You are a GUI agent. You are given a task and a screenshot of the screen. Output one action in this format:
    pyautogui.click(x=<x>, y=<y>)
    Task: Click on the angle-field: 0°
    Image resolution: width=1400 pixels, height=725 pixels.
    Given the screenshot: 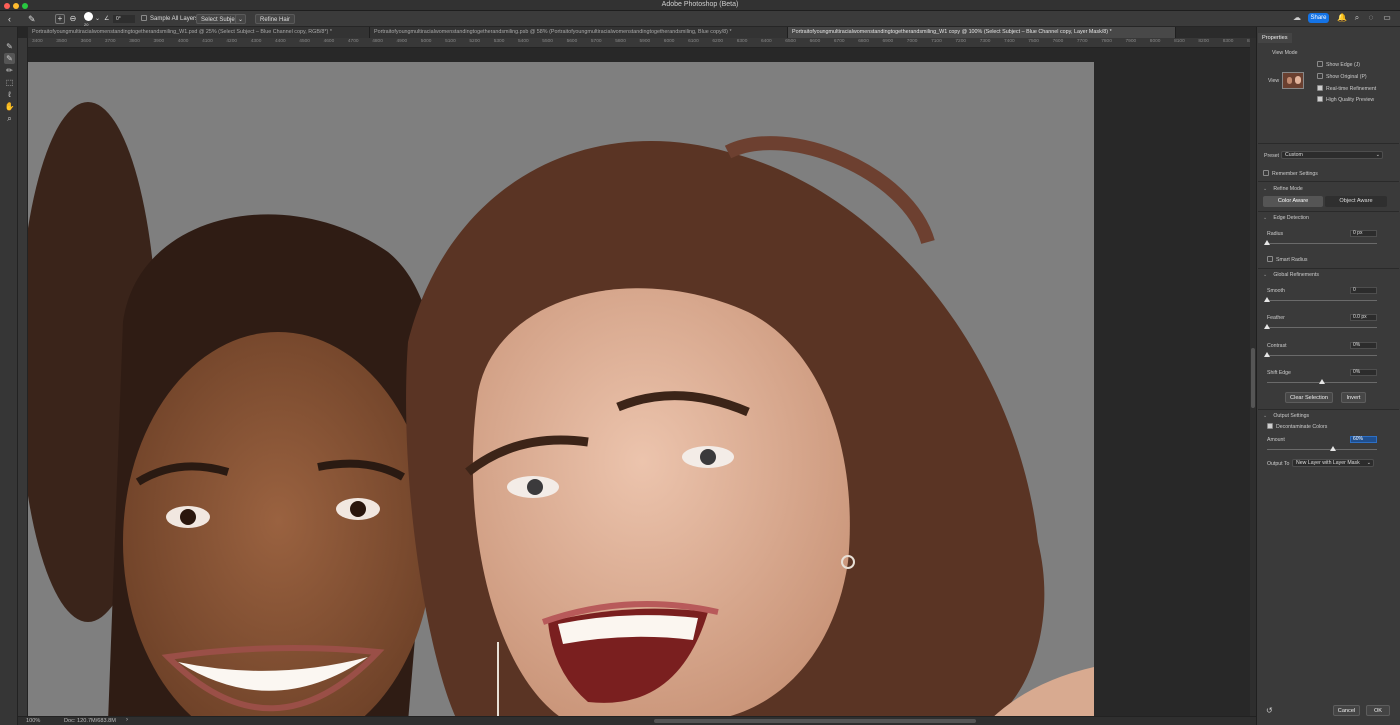 What is the action you would take?
    pyautogui.click(x=124, y=19)
    